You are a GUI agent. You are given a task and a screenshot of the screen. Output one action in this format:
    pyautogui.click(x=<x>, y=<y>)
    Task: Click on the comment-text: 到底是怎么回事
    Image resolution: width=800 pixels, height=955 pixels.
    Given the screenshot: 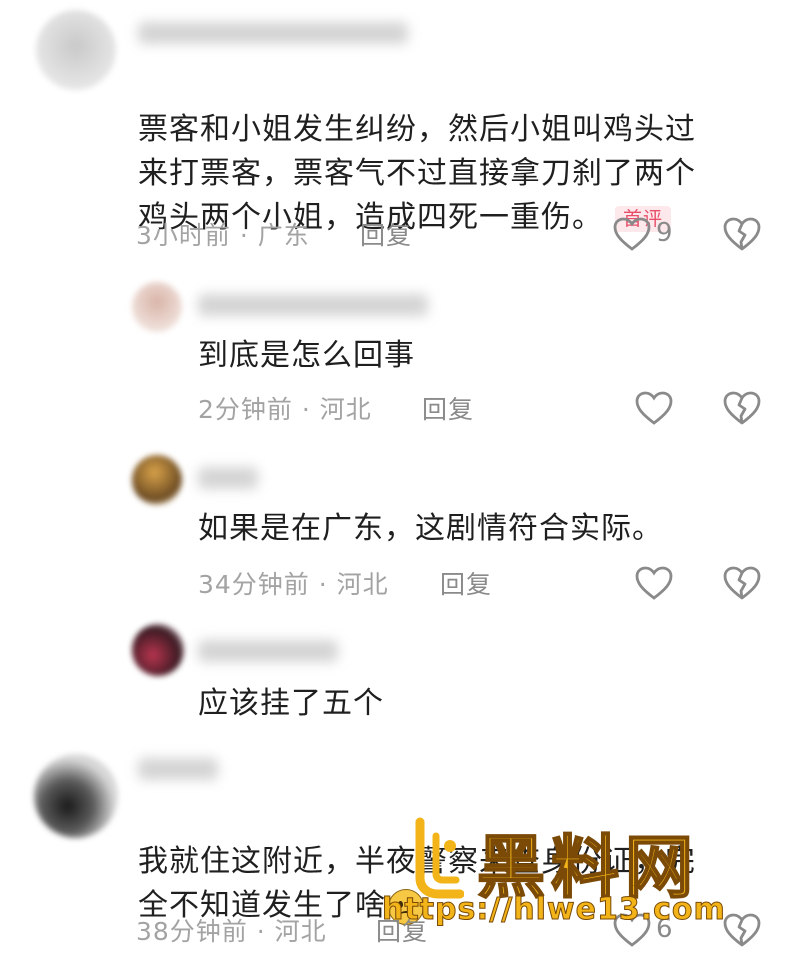 What is the action you would take?
    pyautogui.click(x=306, y=355)
    